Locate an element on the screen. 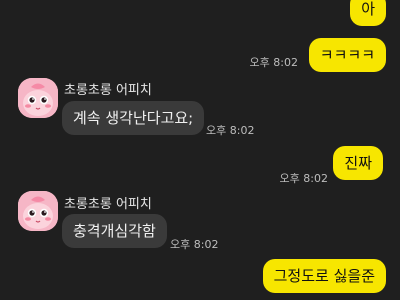 The image size is (400, 300). my-message-bubble: 아 is located at coordinates (368, 13).